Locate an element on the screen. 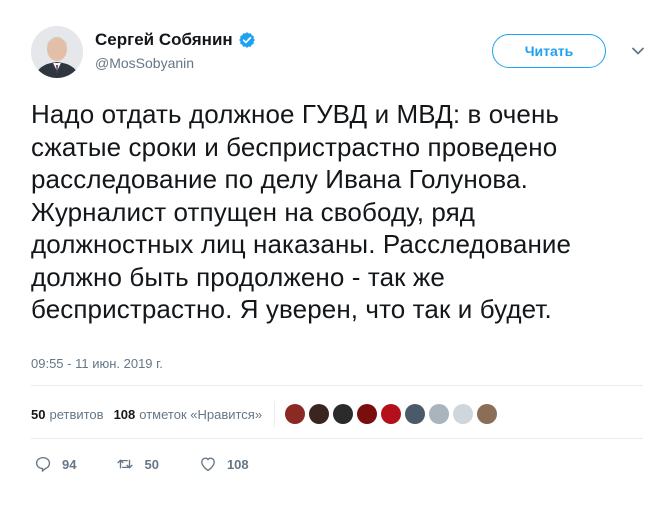  tweet-text-line: должно быть продолжено - так же is located at coordinates (238, 276).